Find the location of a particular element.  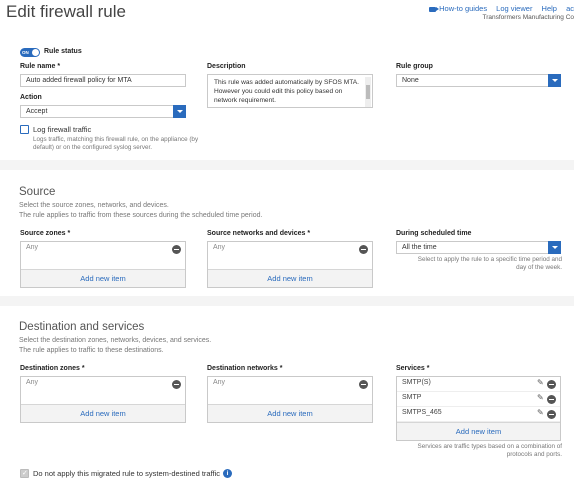

add-destination-network-button: Add new item is located at coordinates (290, 413).